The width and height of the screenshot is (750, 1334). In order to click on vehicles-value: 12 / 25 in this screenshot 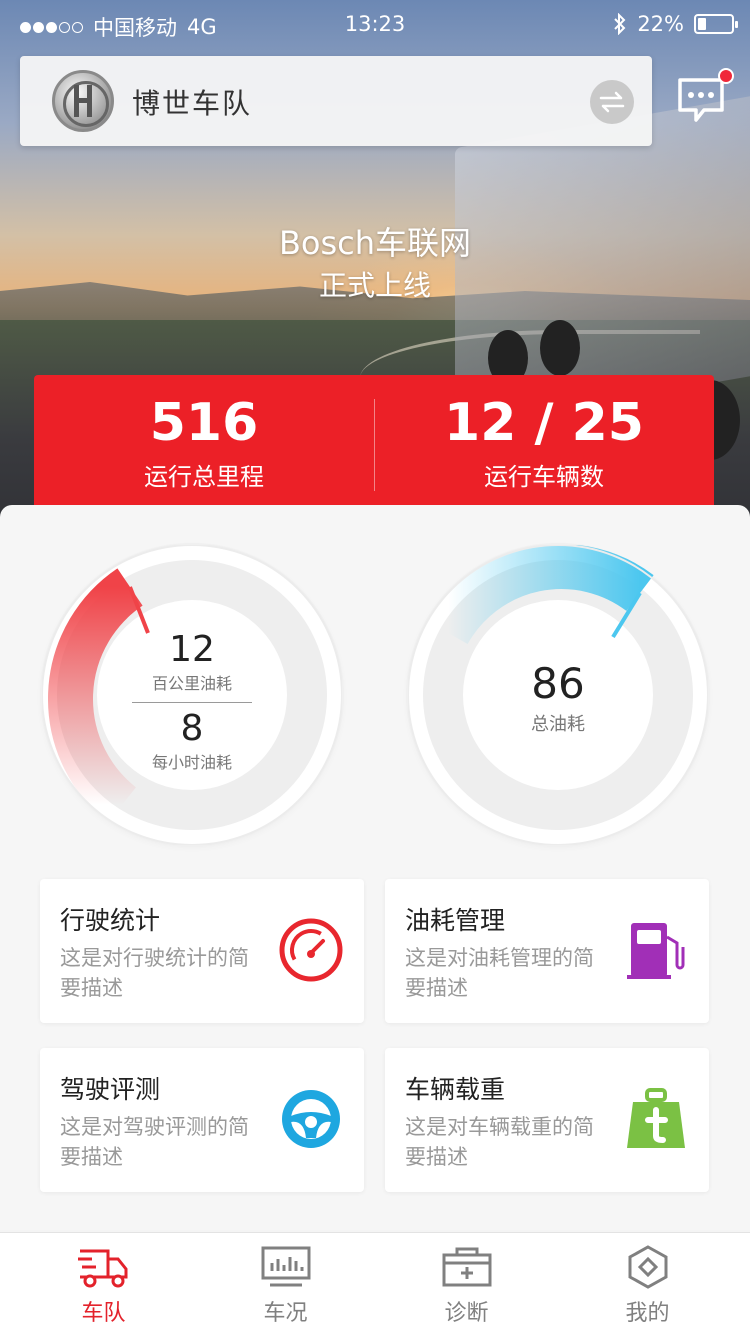, I will do `click(544, 423)`.